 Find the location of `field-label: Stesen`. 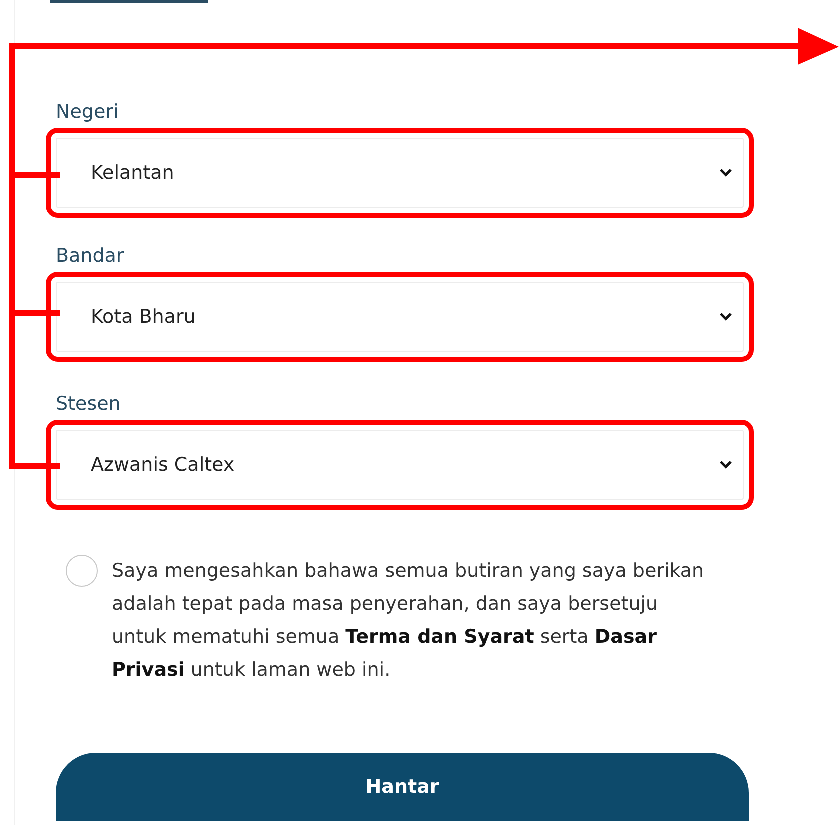

field-label: Stesen is located at coordinates (88, 404).